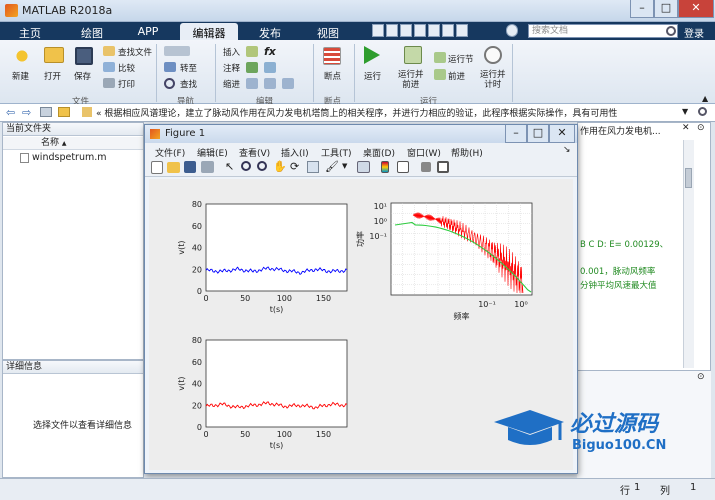 The image size is (715, 500). Describe the element at coordinates (426, 167) in the screenshot. I see `hide-tools-icon` at that location.